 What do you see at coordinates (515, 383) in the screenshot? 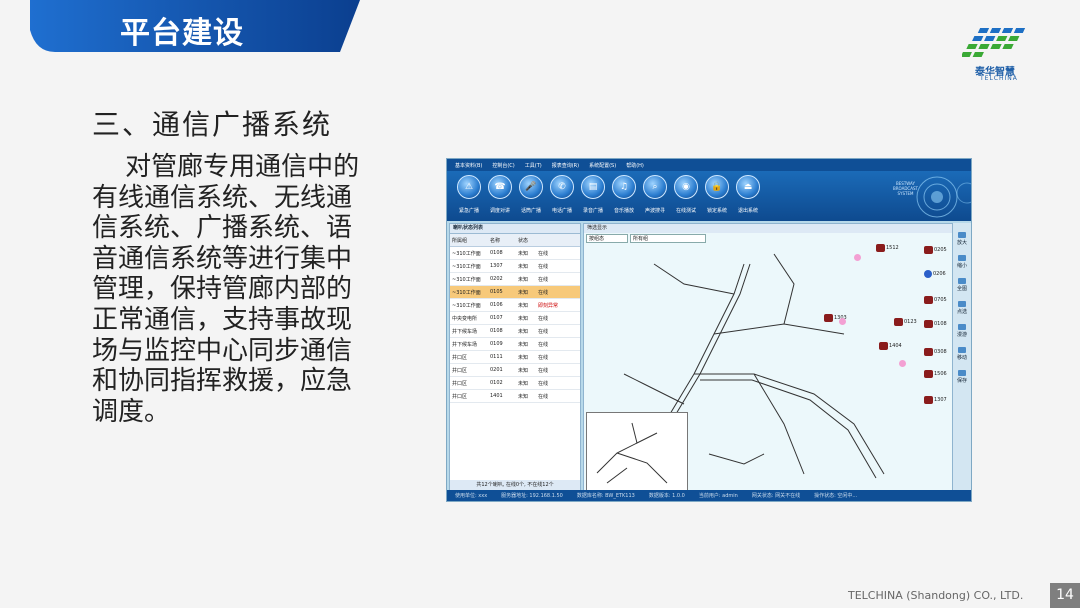
I see `table-row: 井口区 0102 未知 在线` at bounding box center [515, 383].